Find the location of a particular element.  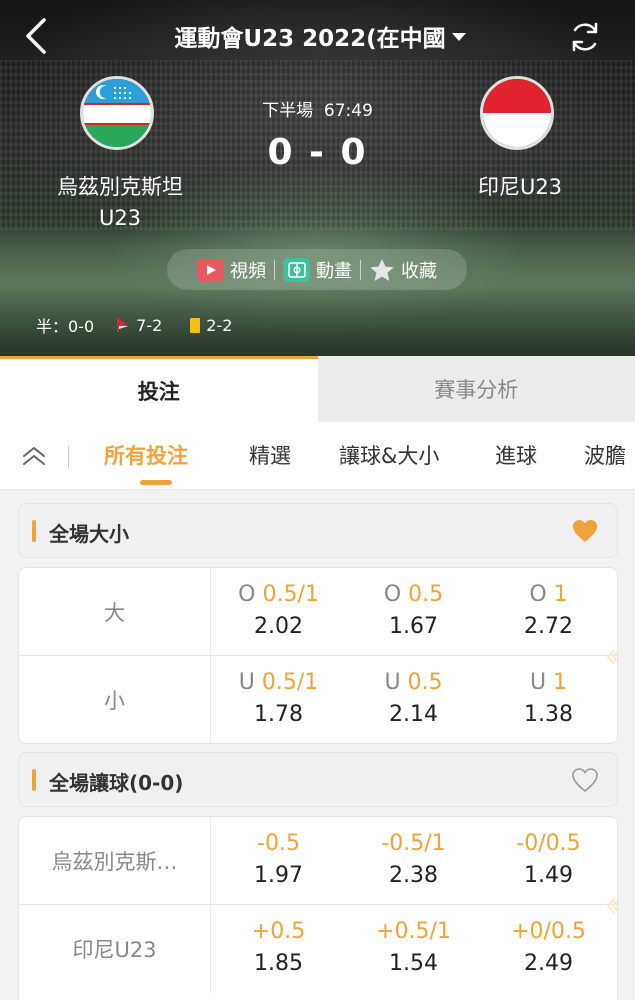

refresh-icon is located at coordinates (585, 37).